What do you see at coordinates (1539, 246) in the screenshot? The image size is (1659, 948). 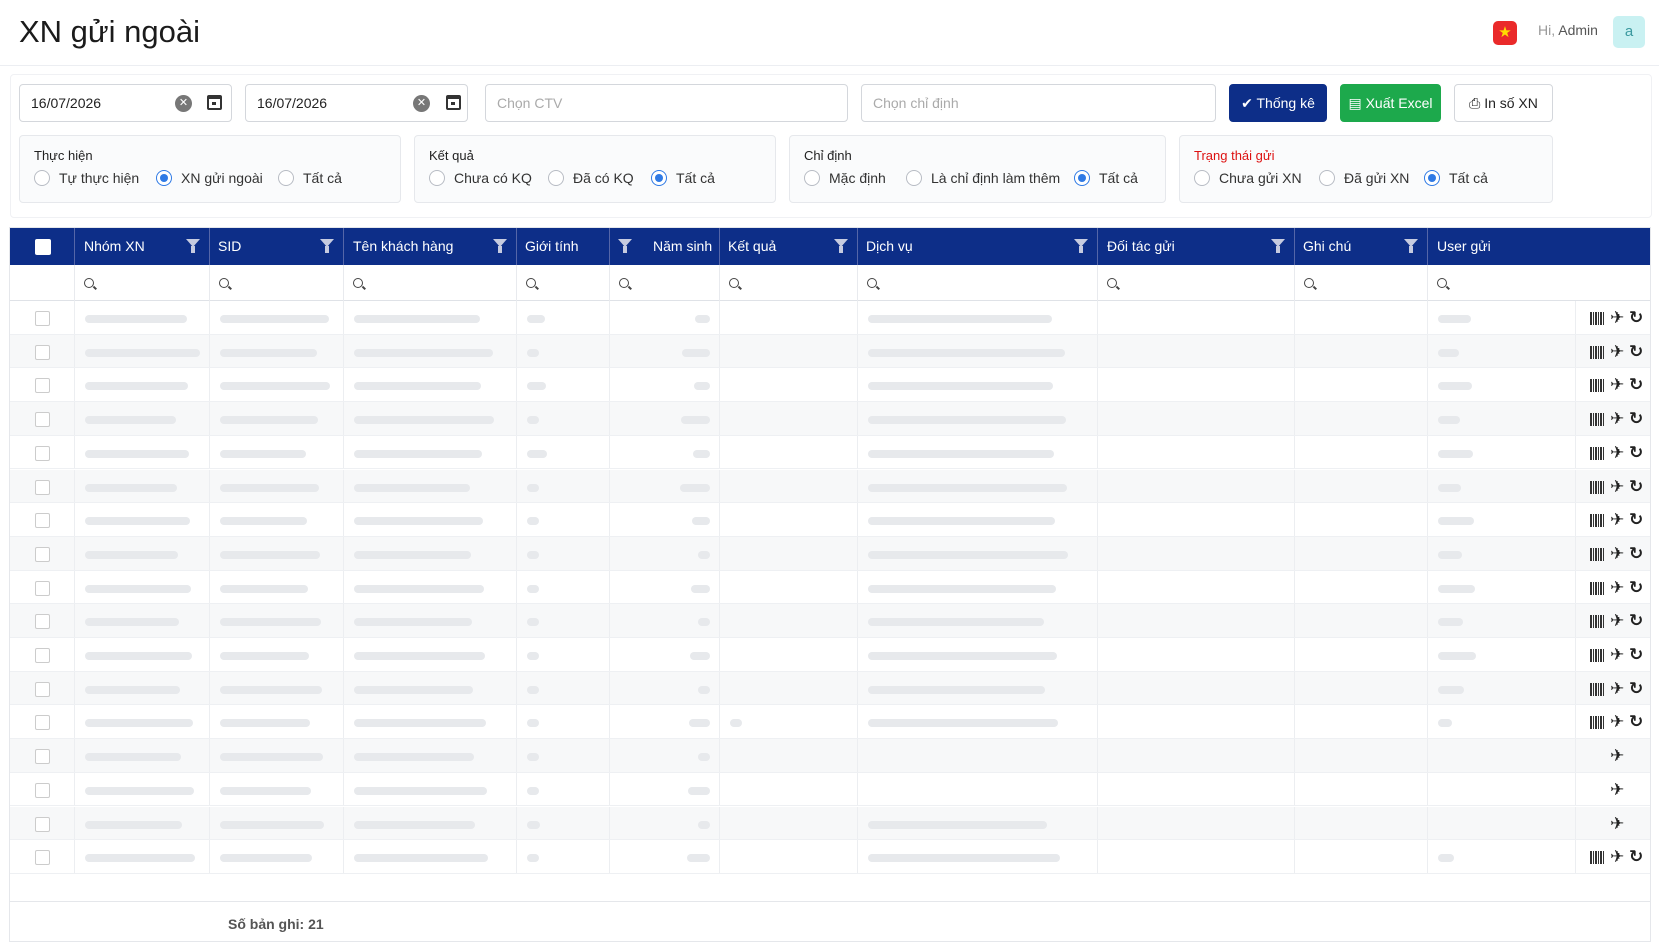 I see `col-header-user-gui: User gửi` at bounding box center [1539, 246].